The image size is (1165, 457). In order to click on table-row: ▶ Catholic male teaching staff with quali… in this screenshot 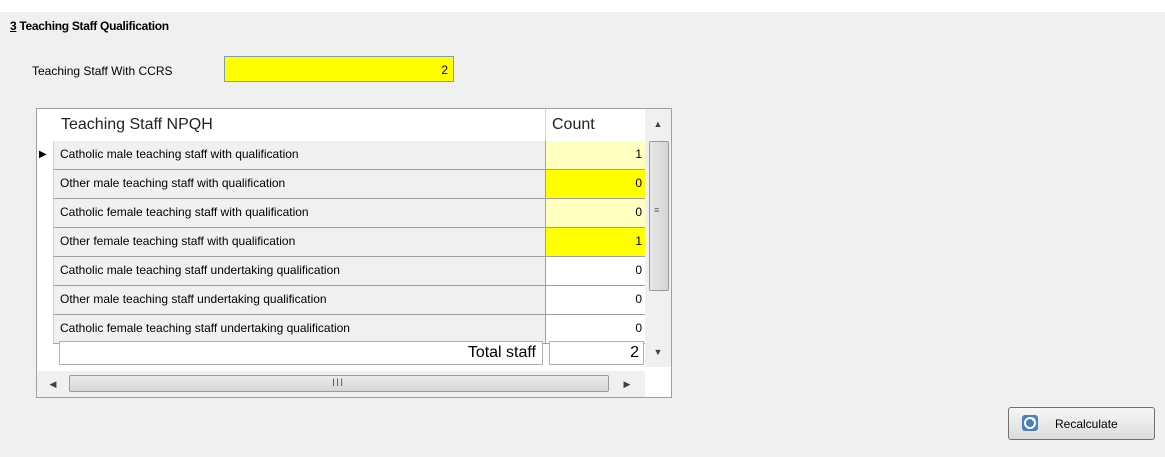, I will do `click(341, 155)`.